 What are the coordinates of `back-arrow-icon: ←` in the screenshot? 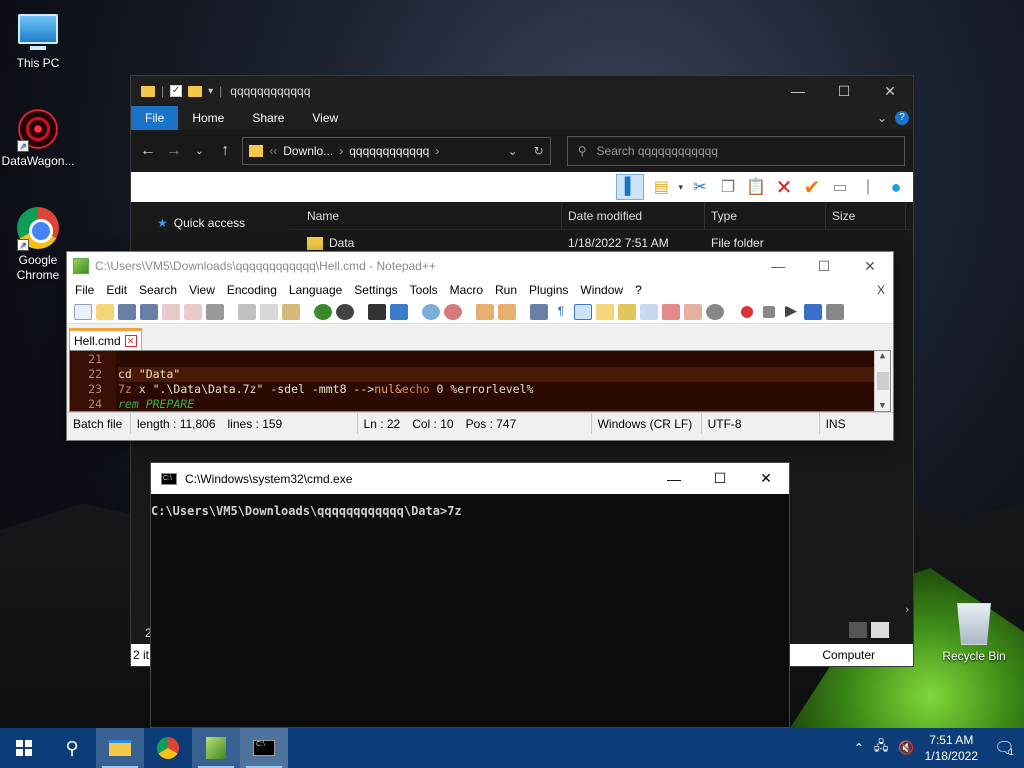 It's located at (148, 151).